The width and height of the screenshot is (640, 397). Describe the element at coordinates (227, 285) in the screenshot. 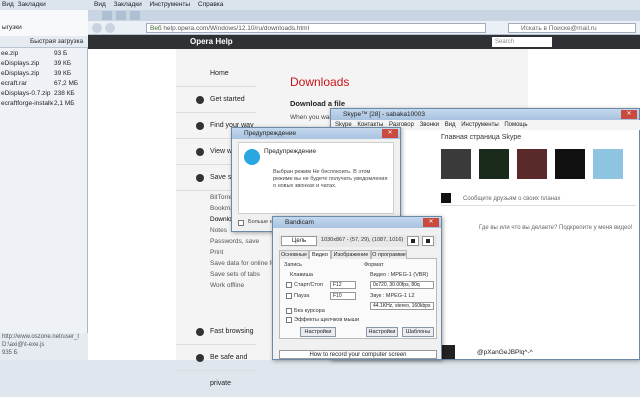

I see `nav-sub-item: Work offline` at that location.